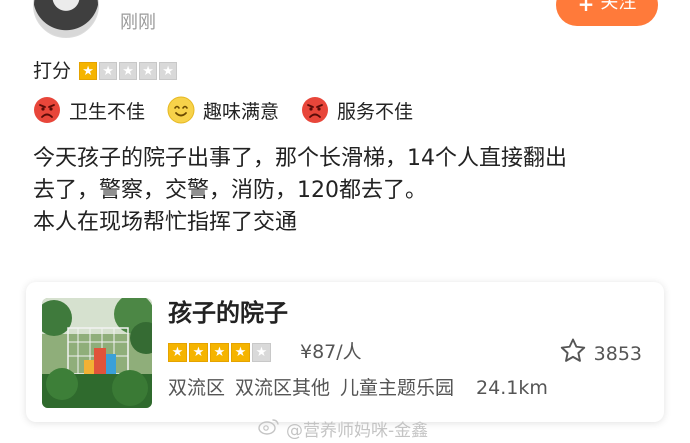 Image resolution: width=690 pixels, height=443 pixels. I want to click on shop-subdistrict: 双流区其他, so click(283, 388).